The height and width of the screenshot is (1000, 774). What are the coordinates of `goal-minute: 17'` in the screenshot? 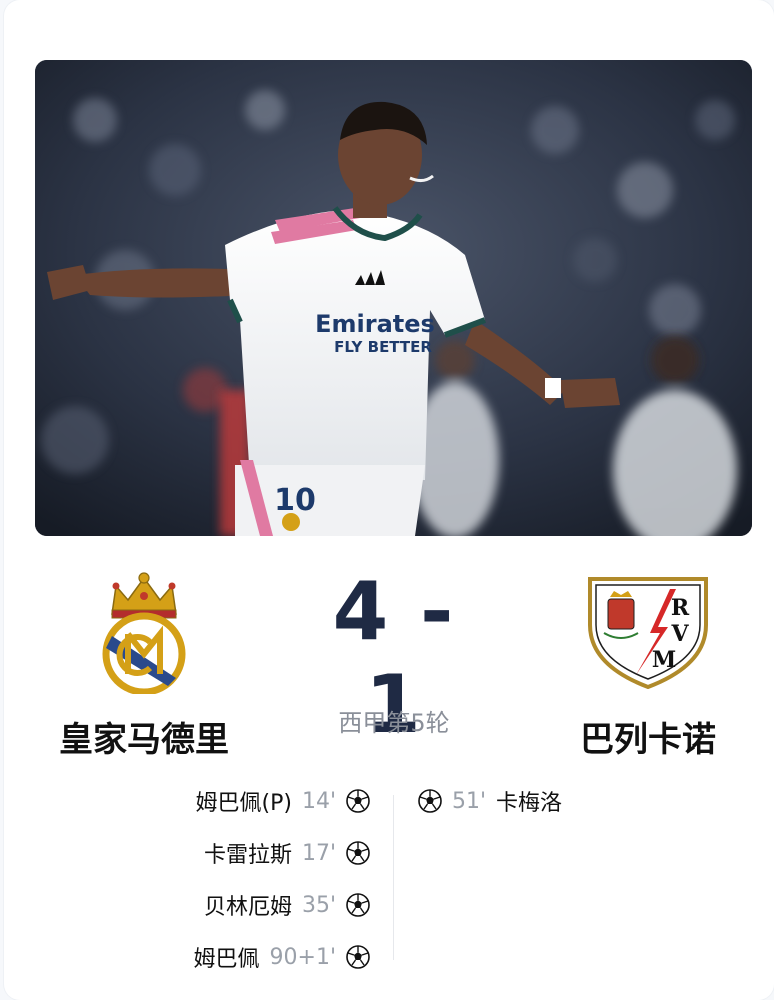 It's located at (318, 853).